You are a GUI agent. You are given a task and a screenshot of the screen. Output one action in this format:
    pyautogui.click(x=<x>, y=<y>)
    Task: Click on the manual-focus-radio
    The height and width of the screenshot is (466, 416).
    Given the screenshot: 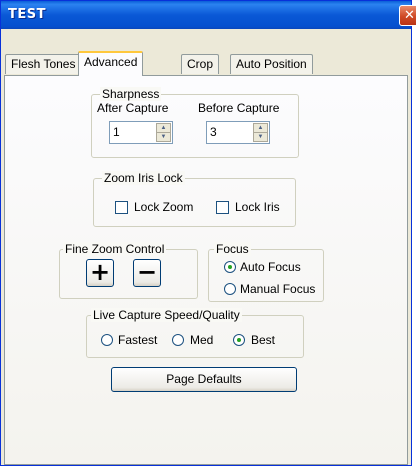 What is the action you would take?
    pyautogui.click(x=230, y=289)
    